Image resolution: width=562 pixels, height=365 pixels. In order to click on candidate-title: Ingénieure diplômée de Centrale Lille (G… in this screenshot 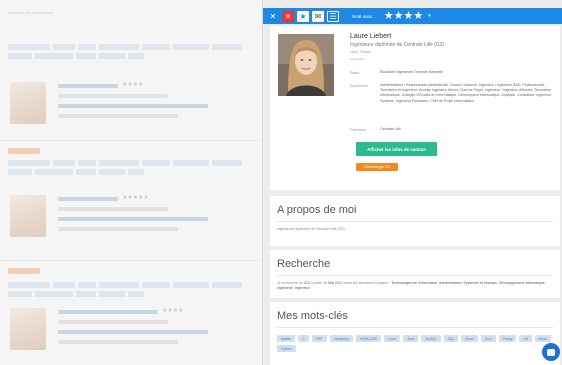, I will do `click(397, 45)`.